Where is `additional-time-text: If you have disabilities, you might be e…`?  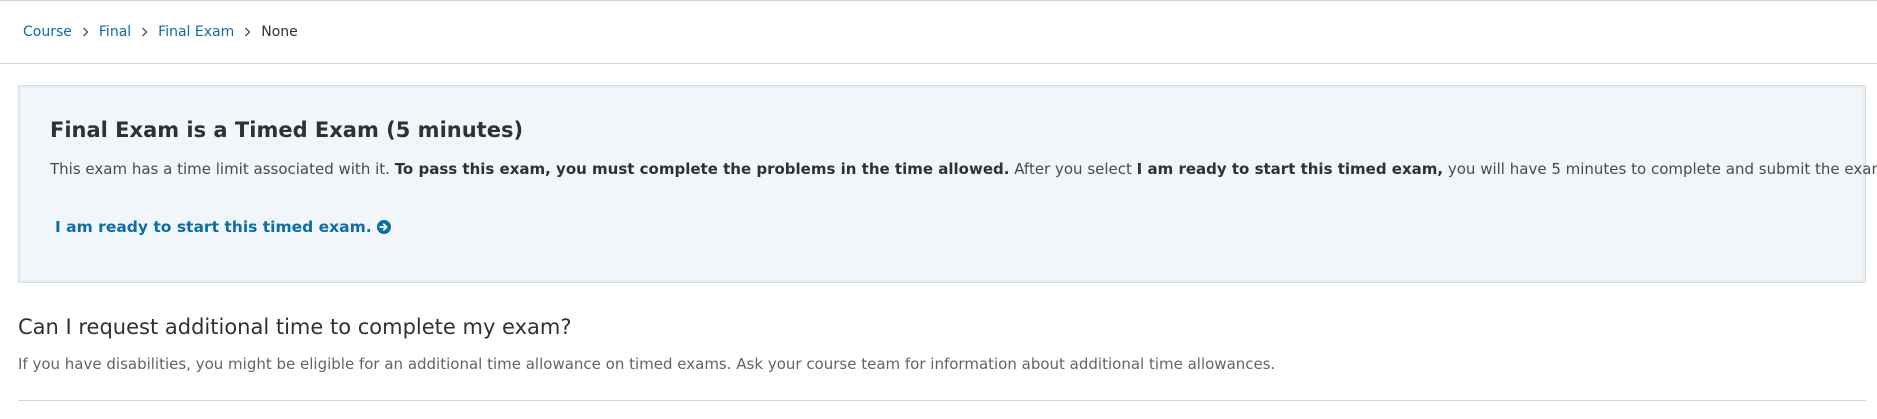 additional-time-text: If you have disabilities, you might be e… is located at coordinates (647, 364).